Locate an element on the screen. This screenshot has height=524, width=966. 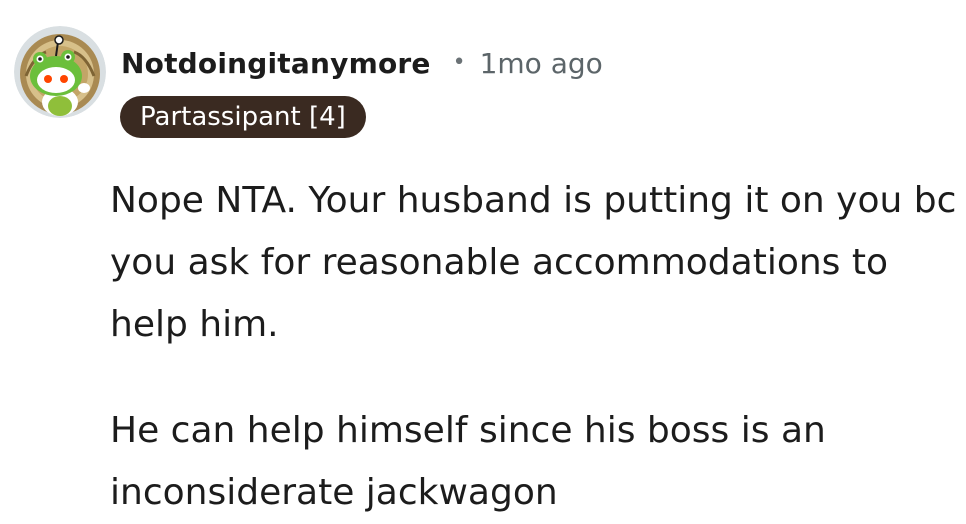
username-link: Notdoingitanymore is located at coordinates (276, 63).